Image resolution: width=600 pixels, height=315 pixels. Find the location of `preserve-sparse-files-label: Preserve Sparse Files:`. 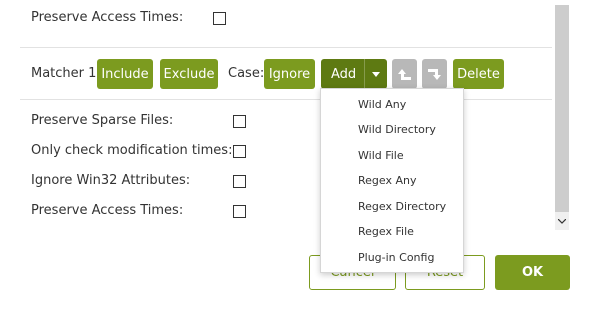

preserve-sparse-files-label: Preserve Sparse Files: is located at coordinates (102, 120).